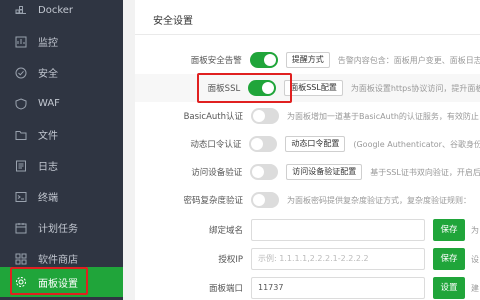 This screenshot has height=300, width=480. Describe the element at coordinates (379, 200) in the screenshot. I see `setting-desc: 为面板密码提供复杂度验证方式，复杂度验证规则：` at that location.